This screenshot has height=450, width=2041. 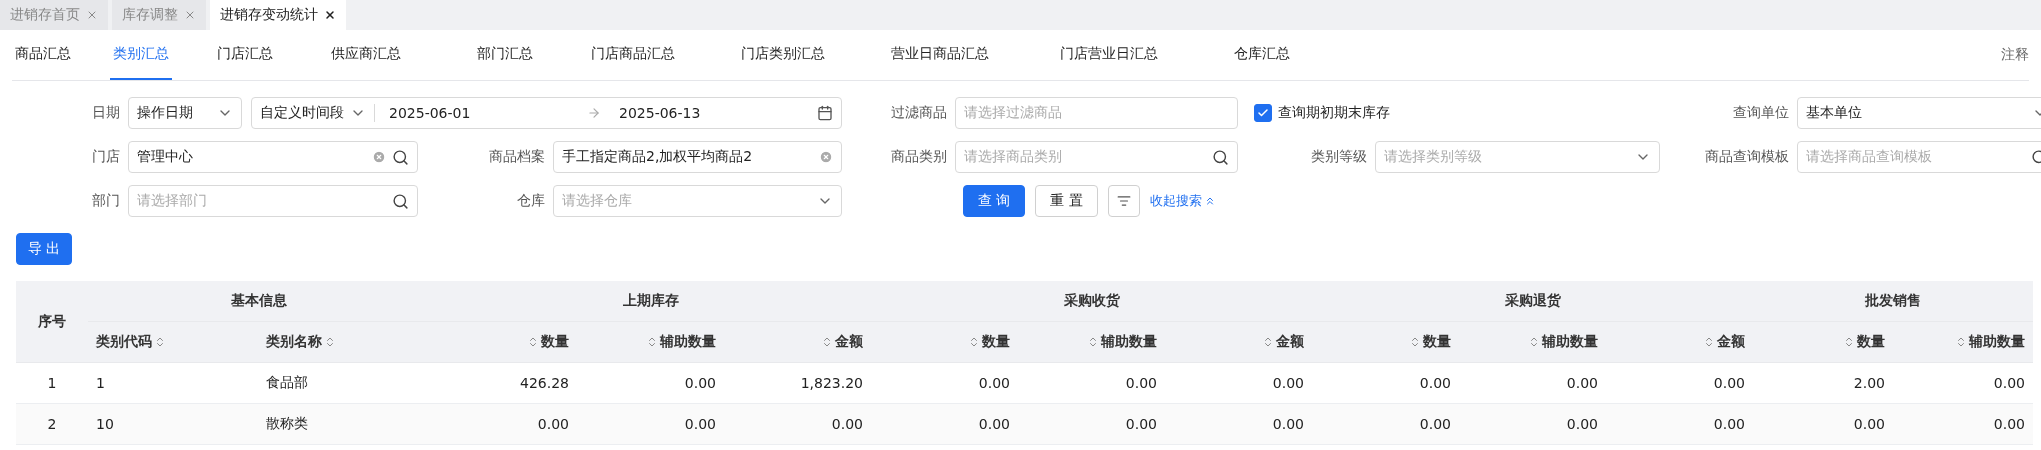 I want to click on report-tab: 部门汇总, so click(x=505, y=55).